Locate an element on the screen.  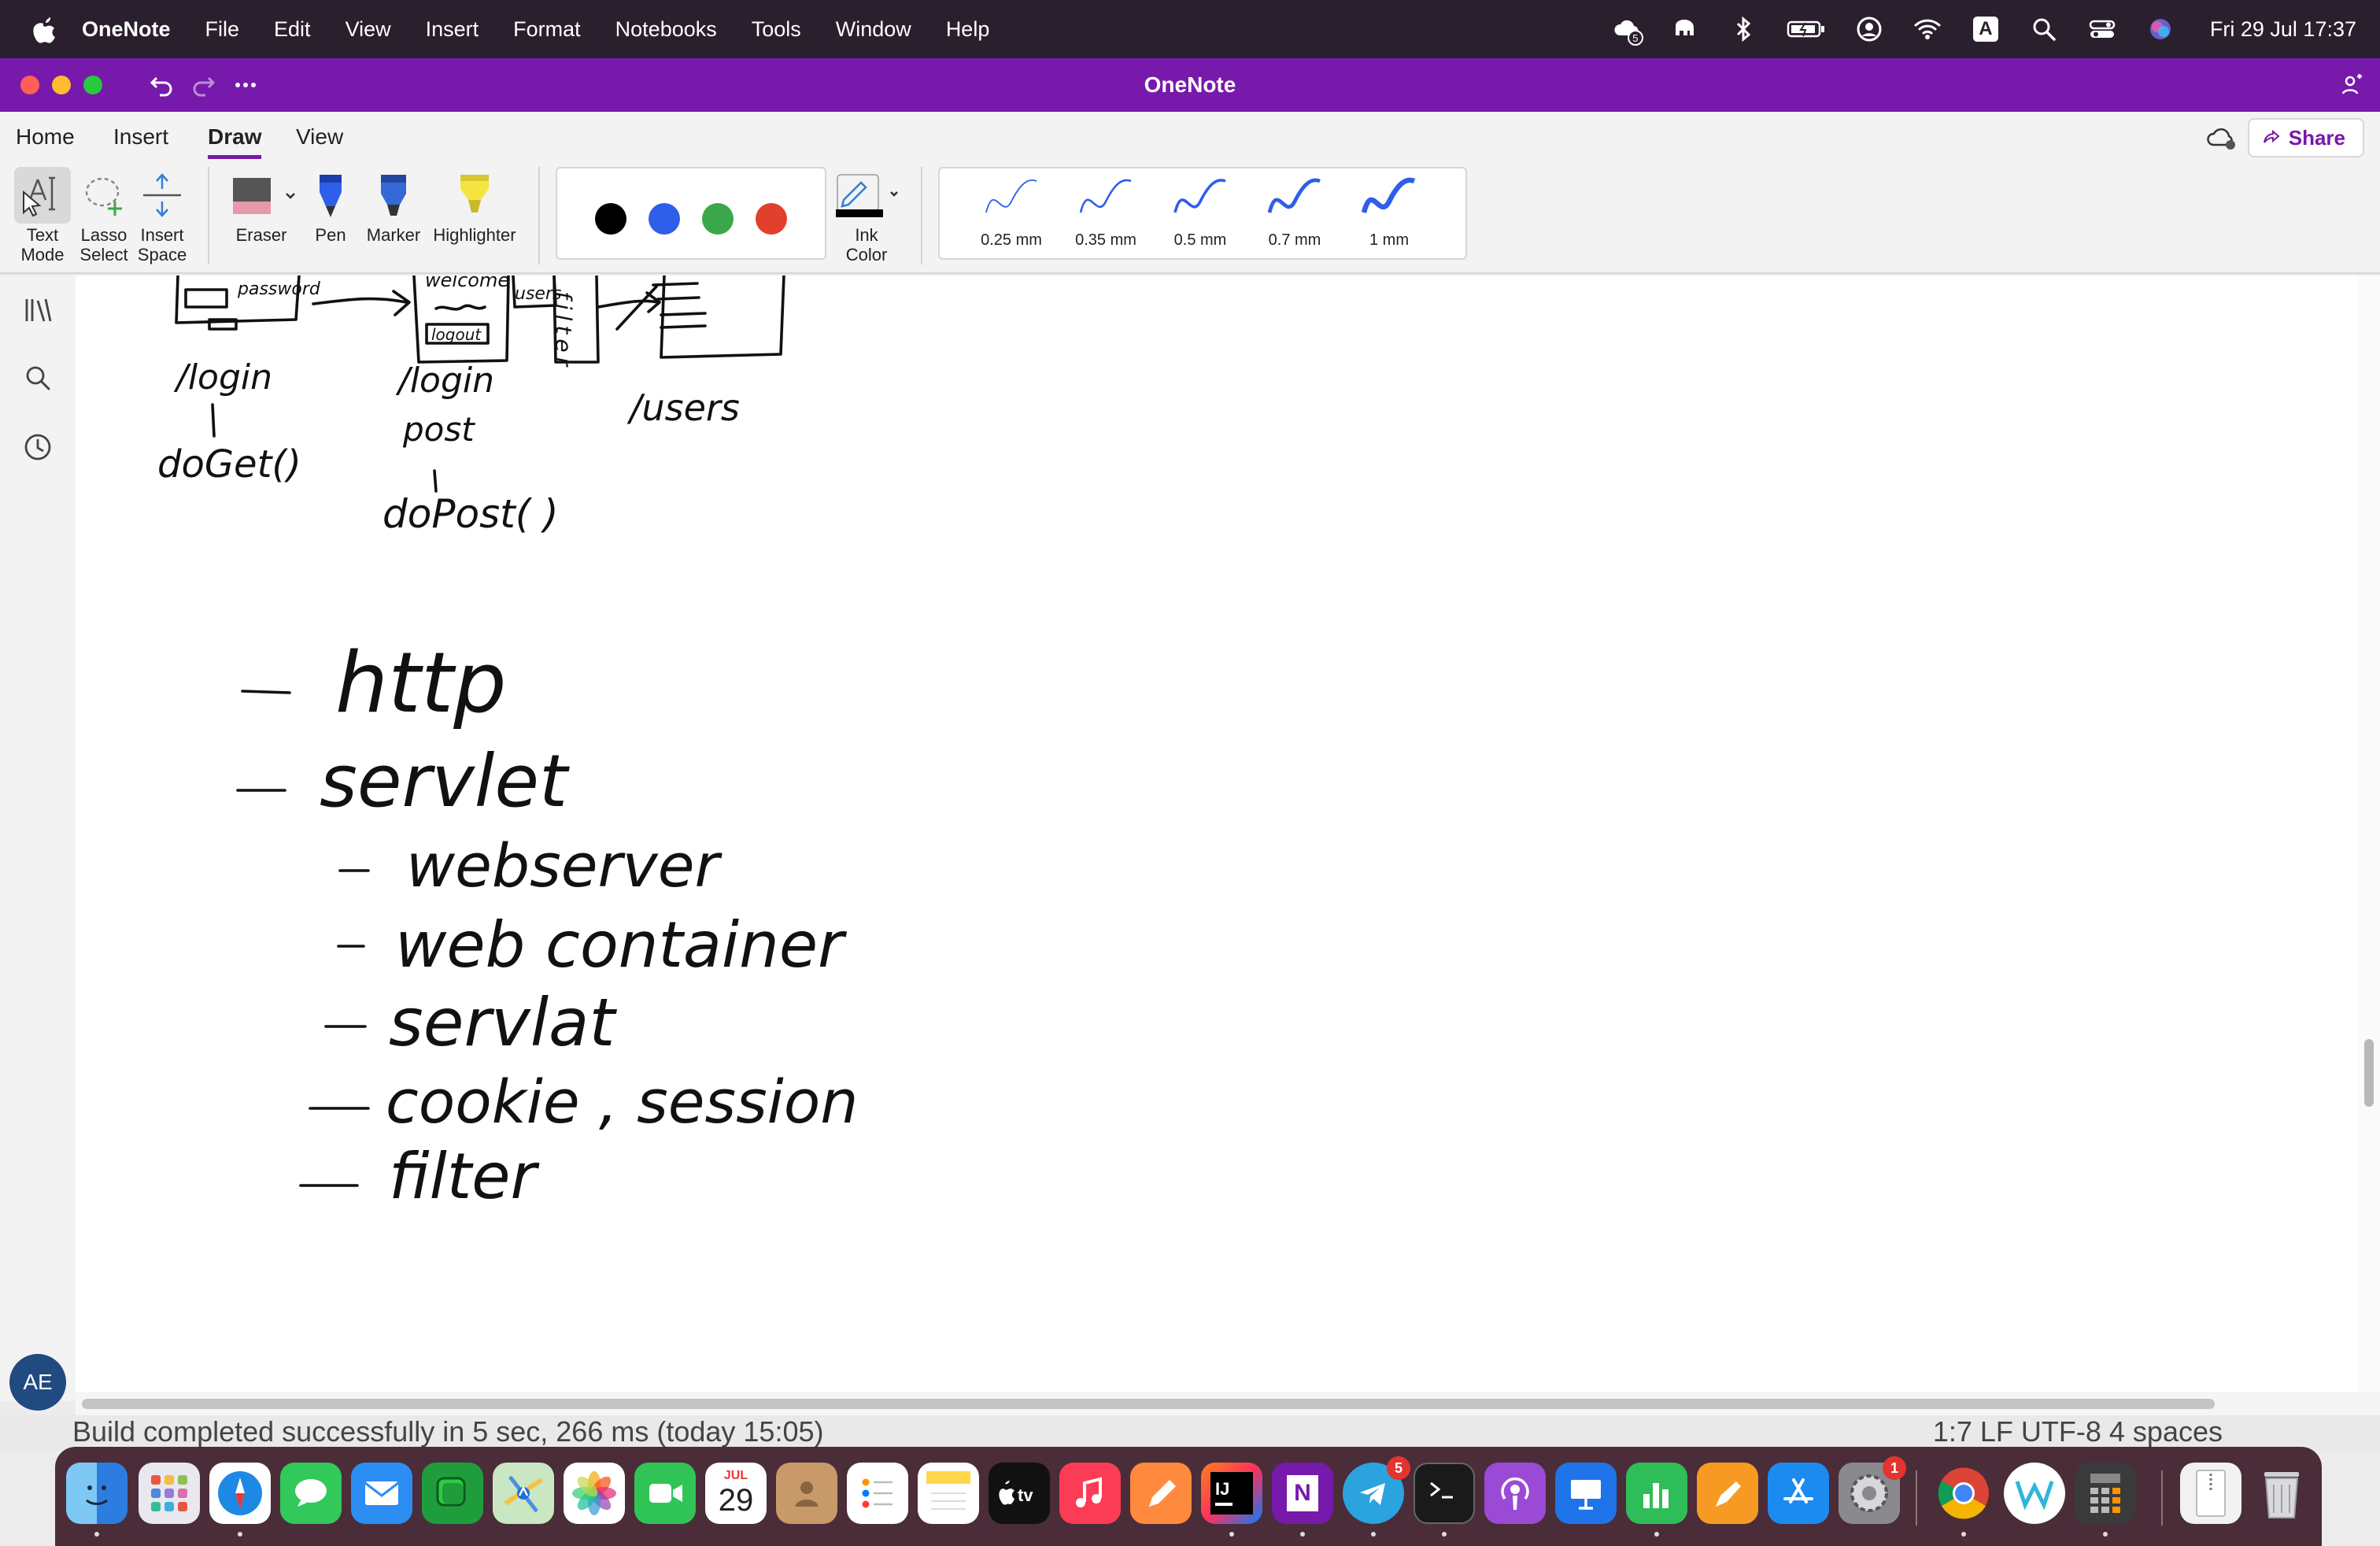
dock-maps-icon is located at coordinates (523, 1493).